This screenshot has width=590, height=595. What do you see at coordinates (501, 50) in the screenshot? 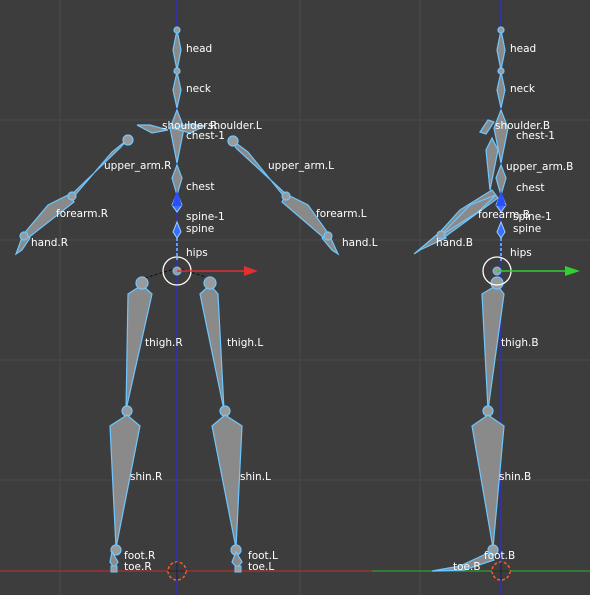
I see `side-bone-head` at bounding box center [501, 50].